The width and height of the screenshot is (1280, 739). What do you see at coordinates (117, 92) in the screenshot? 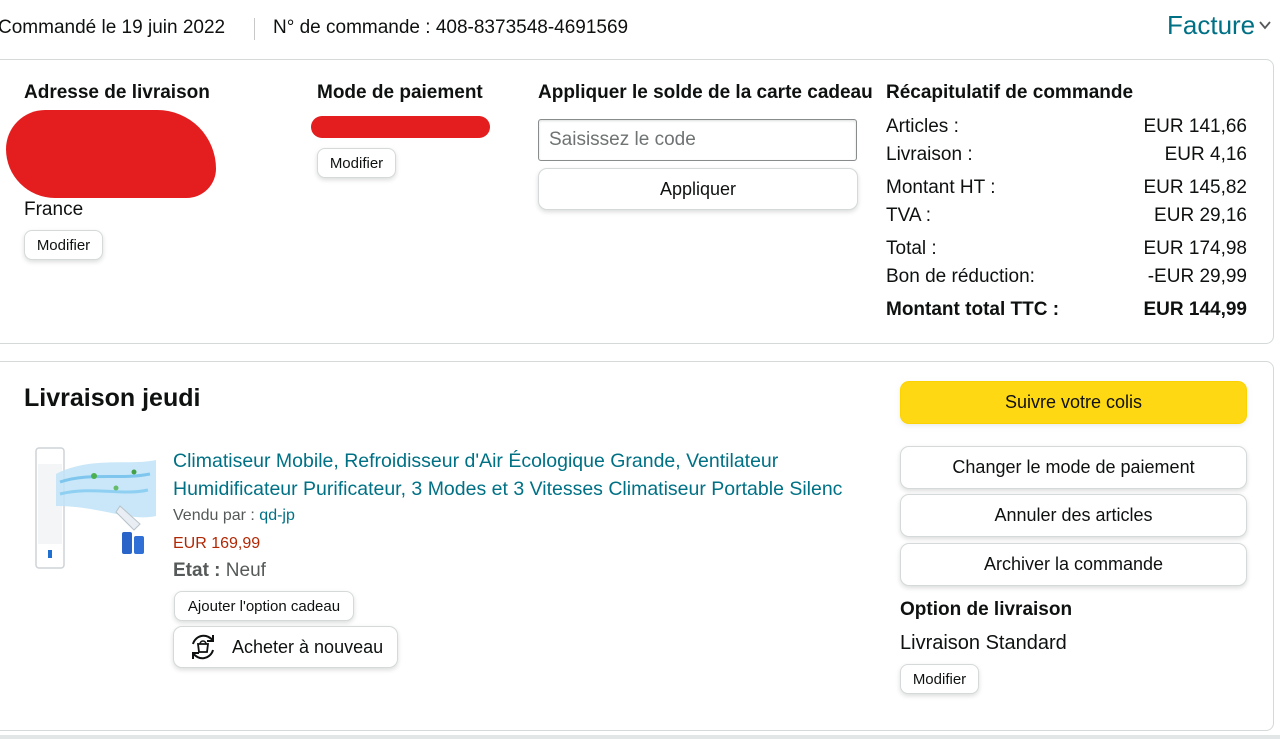
I see `shipping-address-title: Adresse de livraison` at bounding box center [117, 92].